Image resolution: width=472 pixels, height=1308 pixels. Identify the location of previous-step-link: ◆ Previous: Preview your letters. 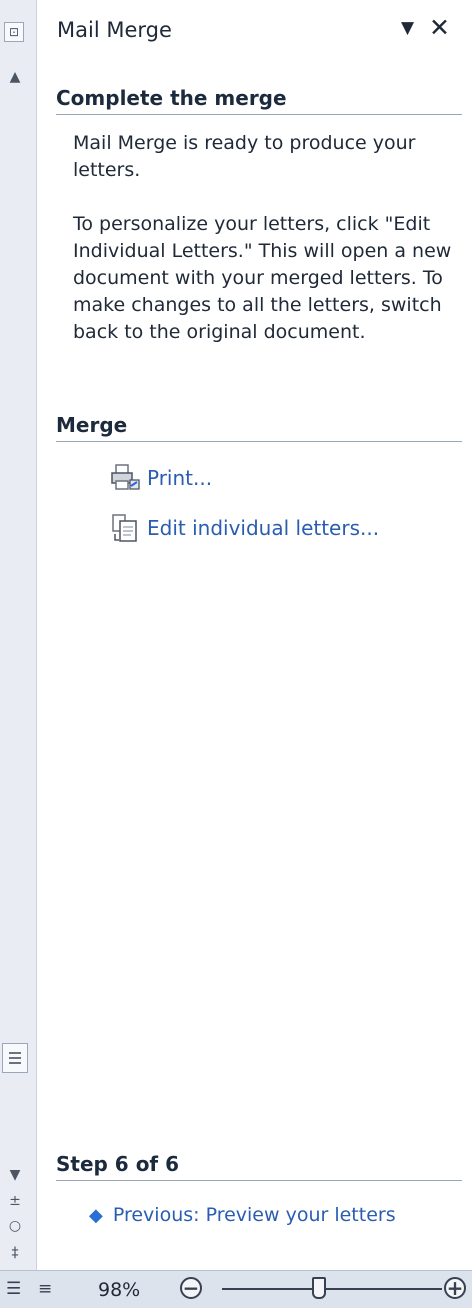
(242, 1215).